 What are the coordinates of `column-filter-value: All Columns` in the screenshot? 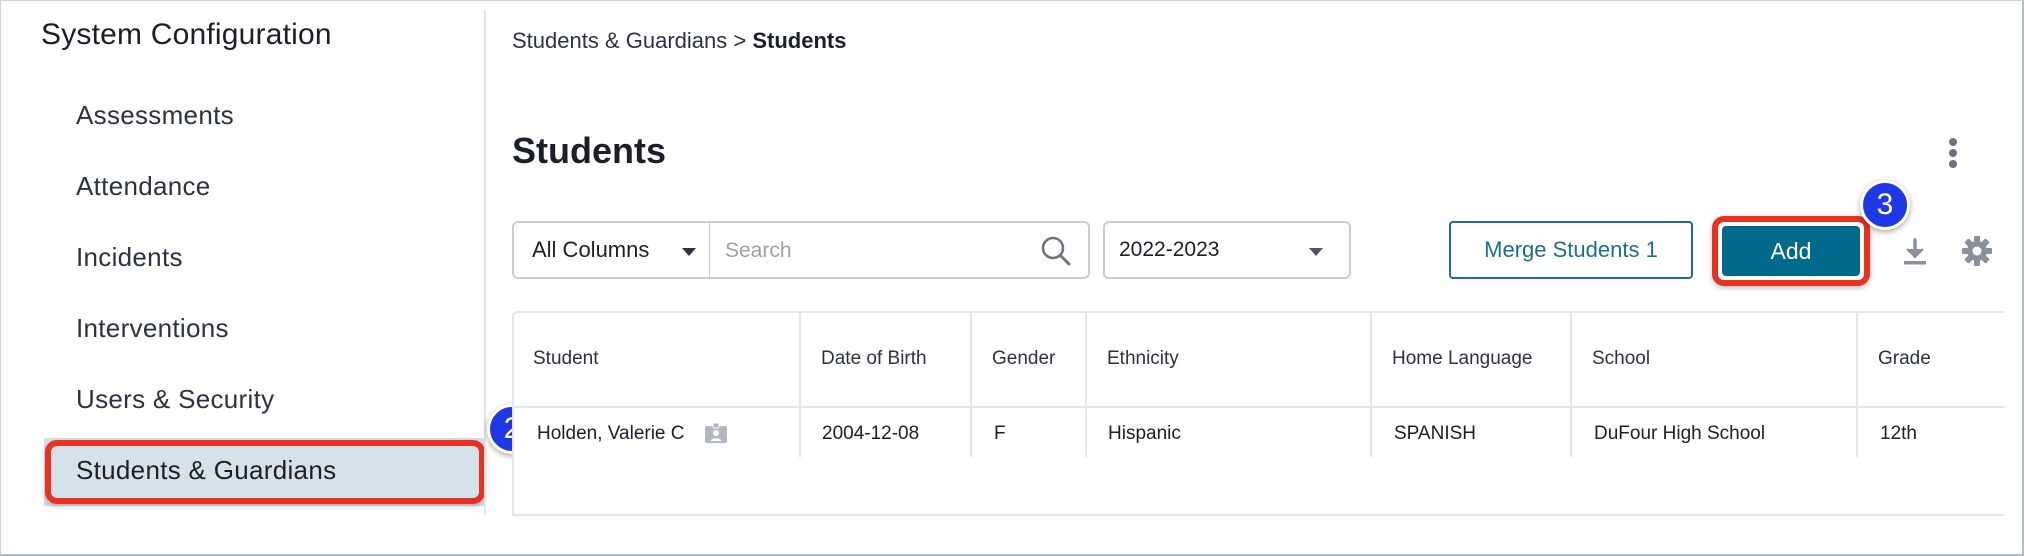 It's located at (591, 249).